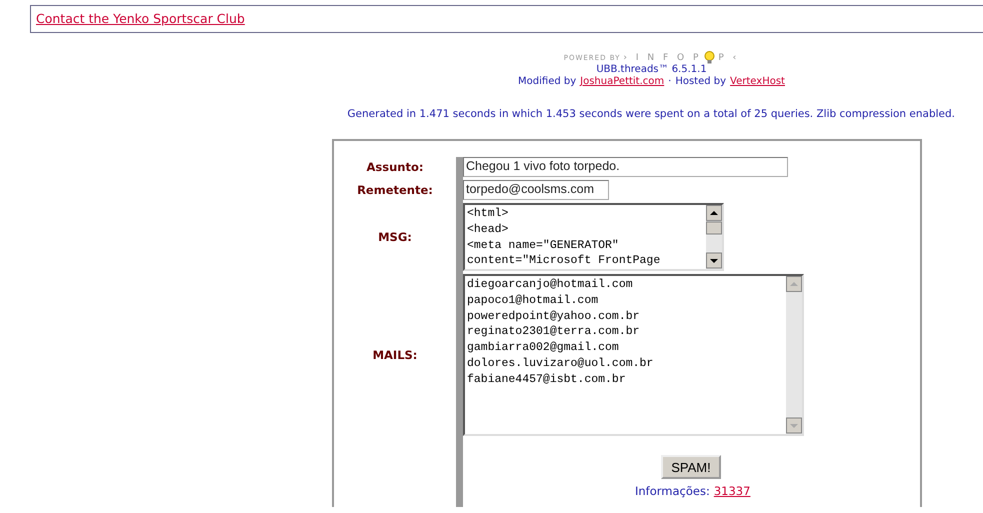 The image size is (983, 513). Describe the element at coordinates (547, 380) in the screenshot. I see `text-line: fabiane4457@isbt.com.br` at that location.